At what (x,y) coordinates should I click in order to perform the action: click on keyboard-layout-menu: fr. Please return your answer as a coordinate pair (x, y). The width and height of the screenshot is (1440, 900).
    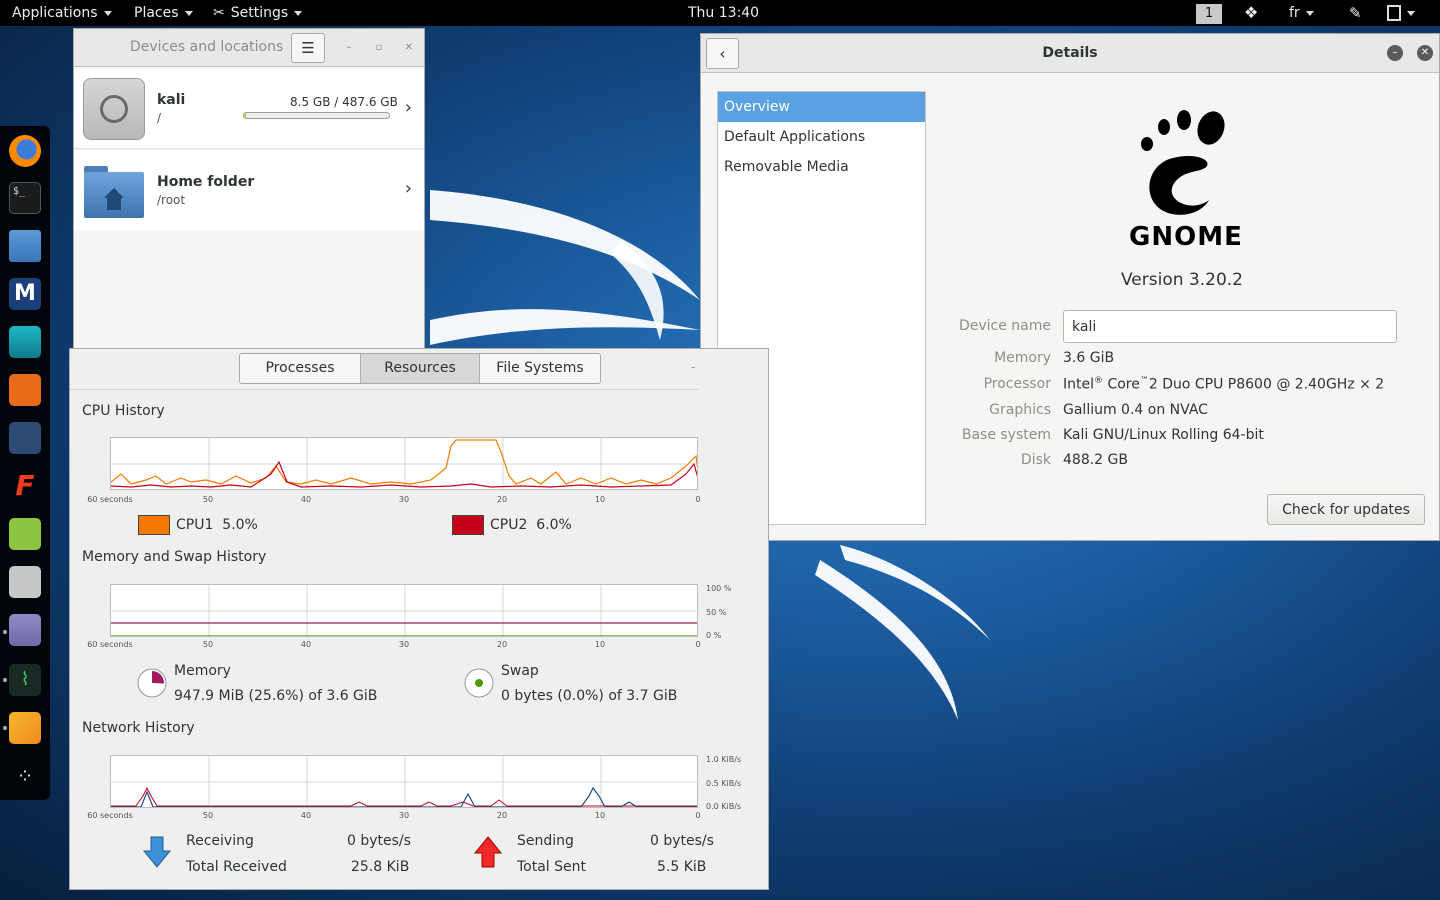
    Looking at the image, I should click on (1301, 13).